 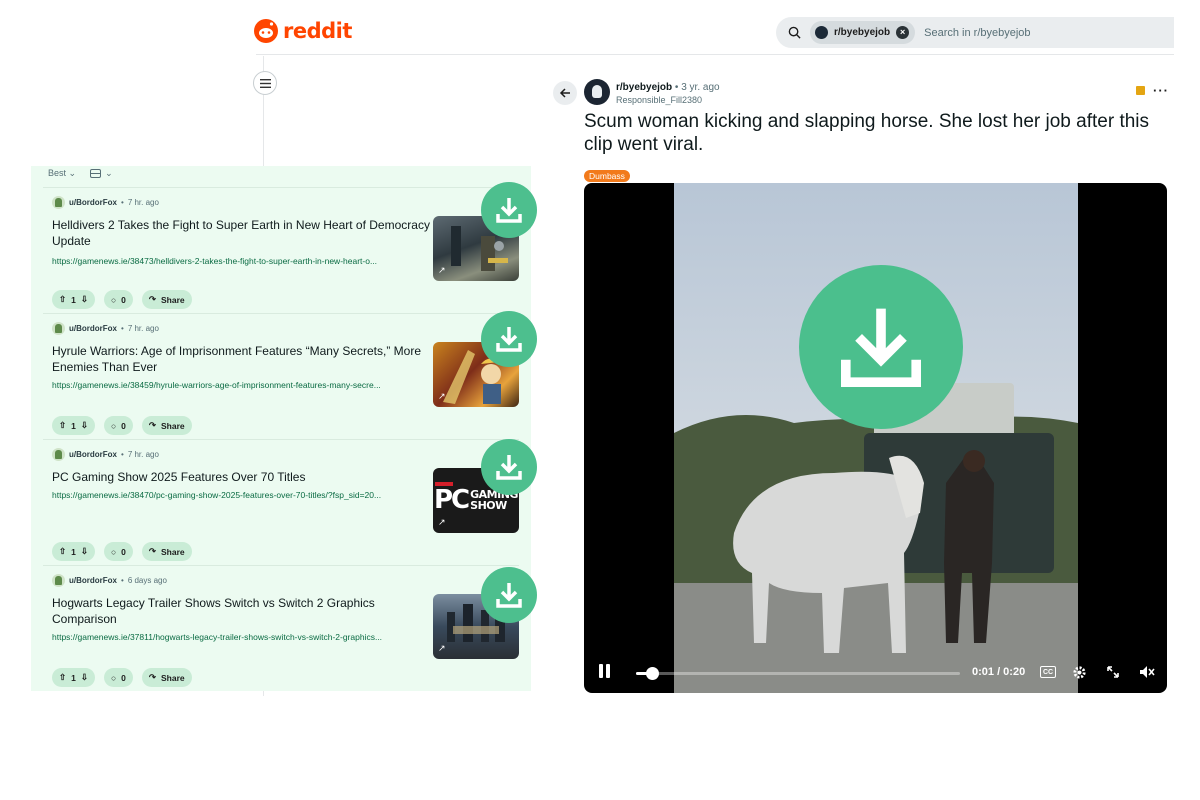 What do you see at coordinates (903, 32) in the screenshot?
I see `clear-scope-icon: ×` at bounding box center [903, 32].